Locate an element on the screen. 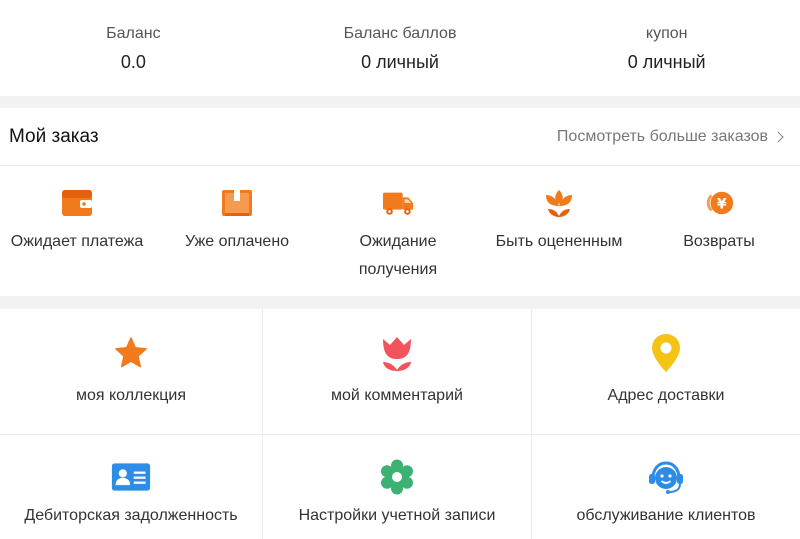 The image size is (800, 539). chevron-right-icon is located at coordinates (778, 137).